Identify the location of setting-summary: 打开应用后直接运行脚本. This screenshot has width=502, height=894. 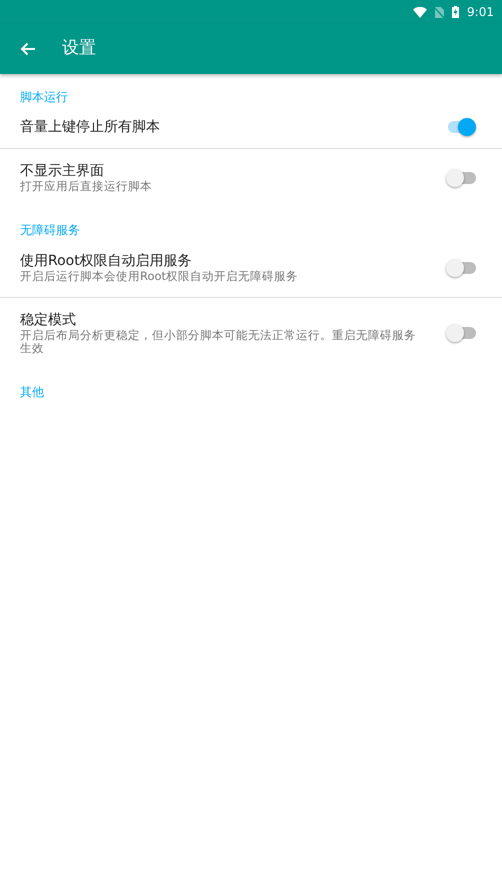
(86, 186).